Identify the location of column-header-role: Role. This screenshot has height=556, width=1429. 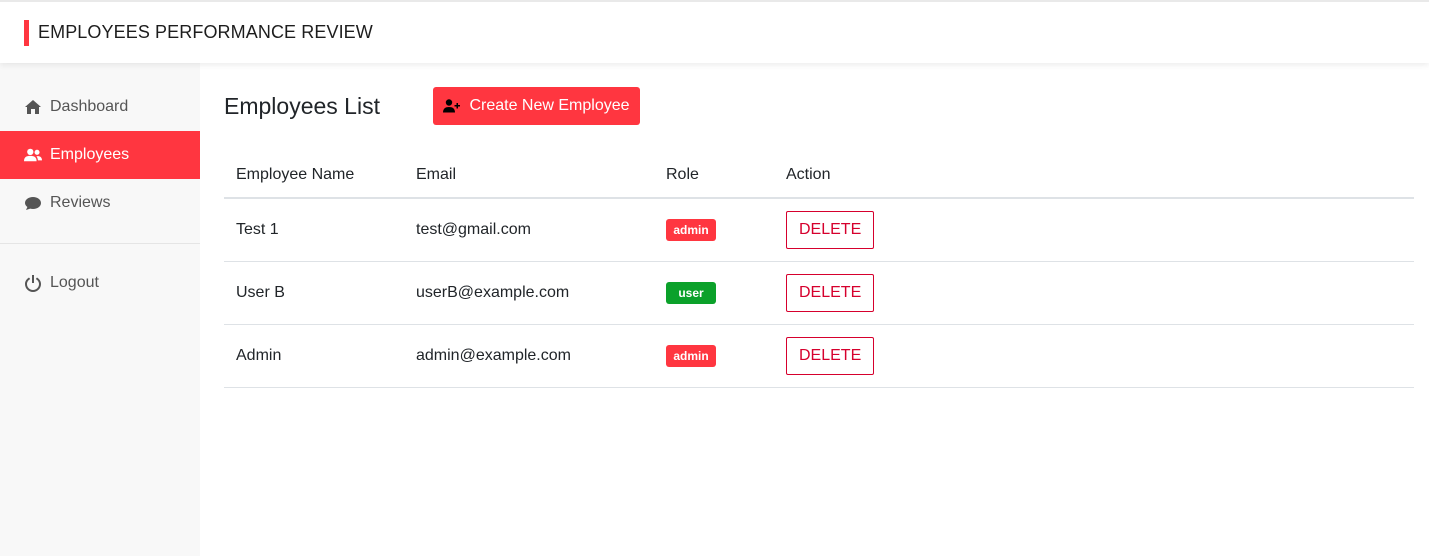
(714, 176).